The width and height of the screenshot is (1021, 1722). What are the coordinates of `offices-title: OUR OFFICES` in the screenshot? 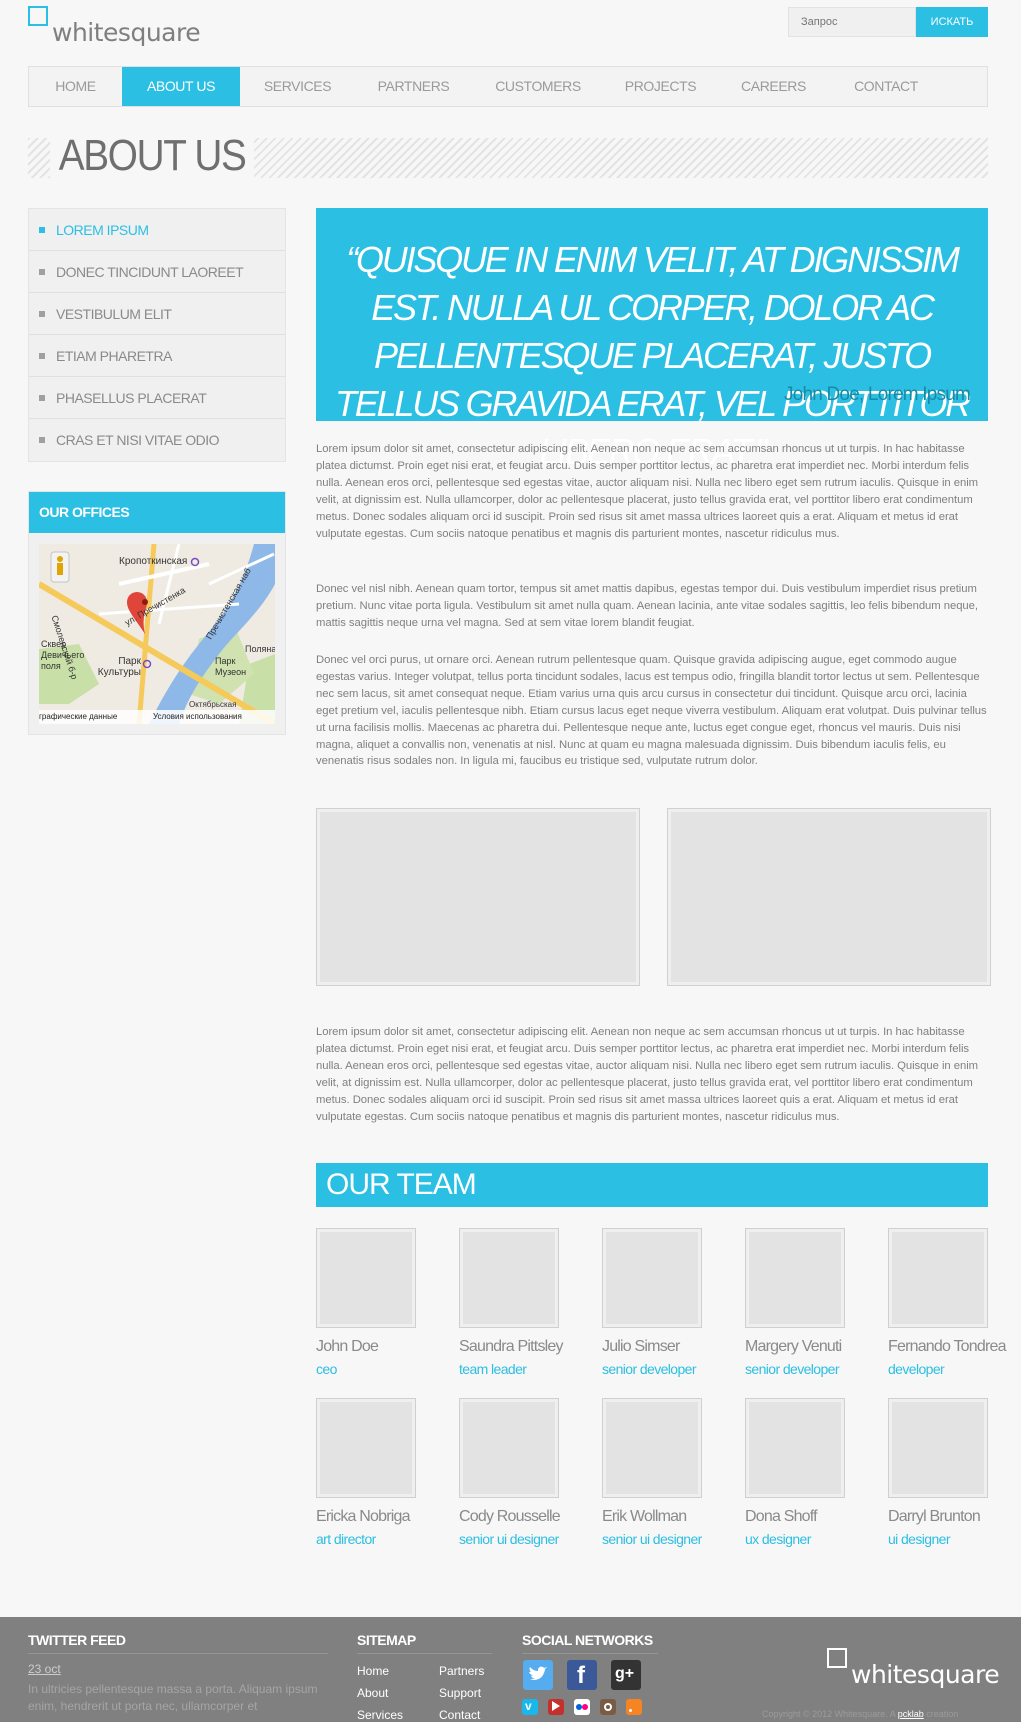 It's located at (157, 512).